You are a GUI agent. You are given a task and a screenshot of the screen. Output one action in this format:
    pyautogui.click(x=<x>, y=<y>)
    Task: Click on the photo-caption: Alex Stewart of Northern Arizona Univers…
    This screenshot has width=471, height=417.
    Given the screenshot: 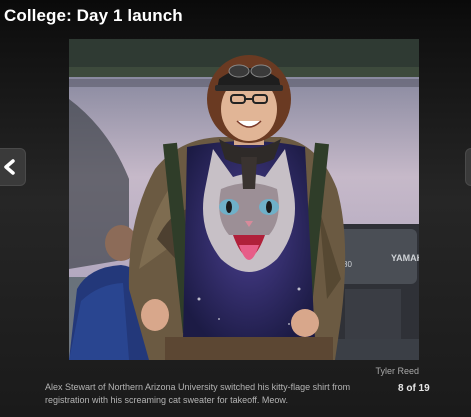 What is the action you would take?
    pyautogui.click(x=198, y=393)
    